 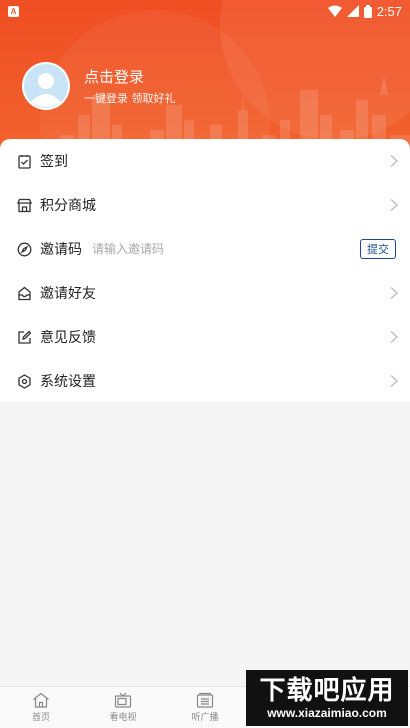 I want to click on compass-icon, so click(x=24, y=249).